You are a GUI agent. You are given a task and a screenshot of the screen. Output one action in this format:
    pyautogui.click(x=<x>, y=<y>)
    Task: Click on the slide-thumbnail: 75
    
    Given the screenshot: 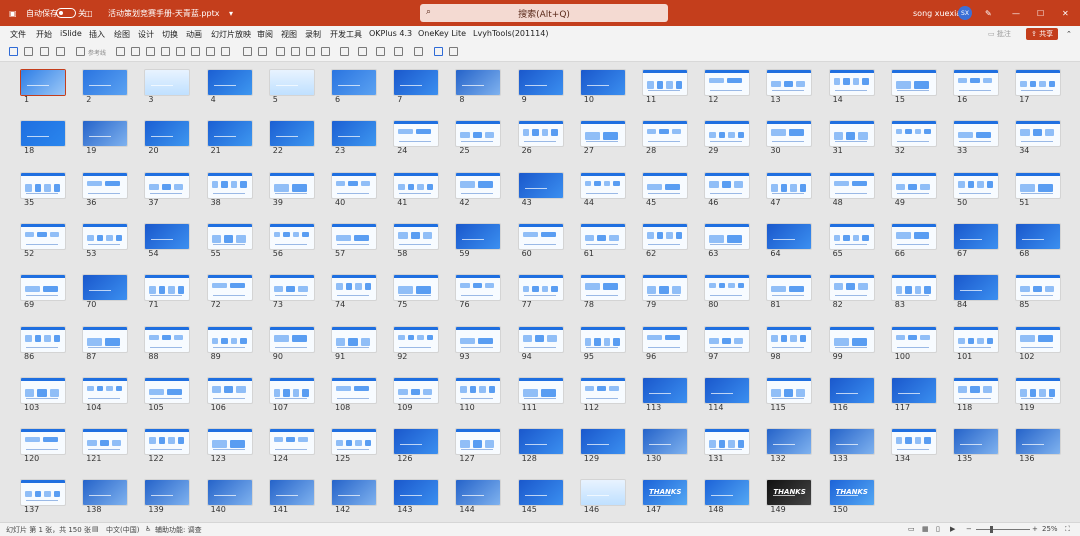 What is the action you would take?
    pyautogui.click(x=416, y=292)
    